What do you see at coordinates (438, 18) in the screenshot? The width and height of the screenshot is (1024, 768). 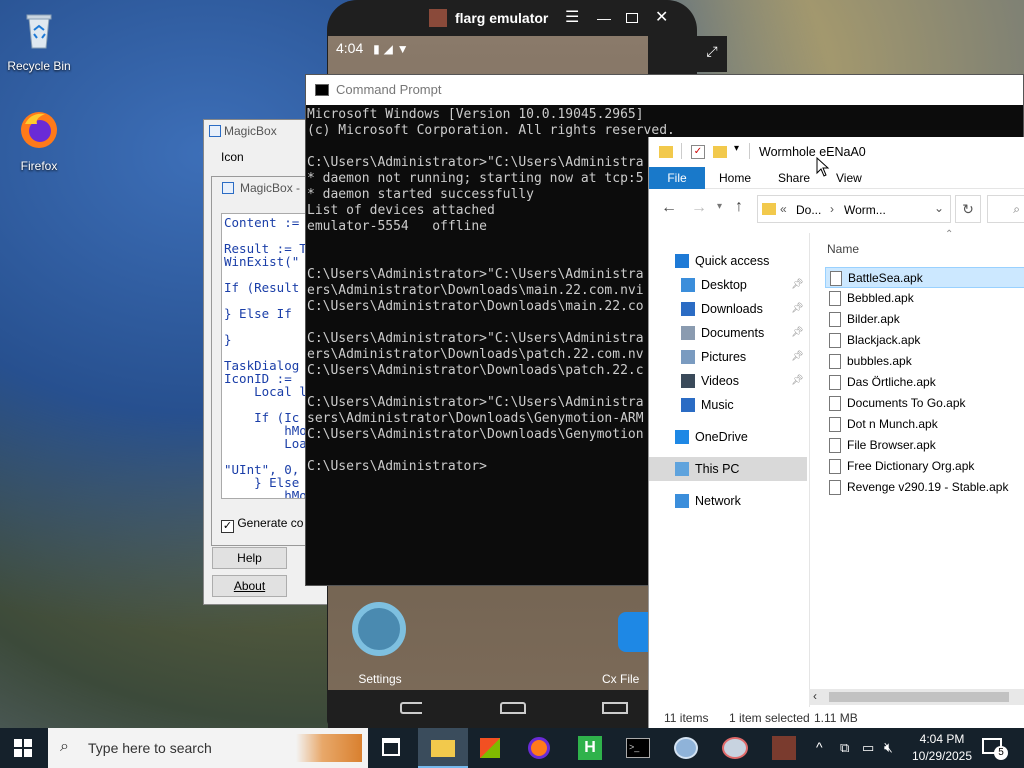 I see `emulator-logo-icon` at bounding box center [438, 18].